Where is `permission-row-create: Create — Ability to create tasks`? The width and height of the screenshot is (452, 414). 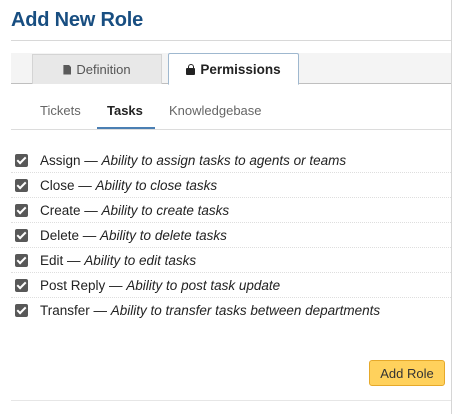 permission-row-create: Create — Ability to create tasks is located at coordinates (231, 210).